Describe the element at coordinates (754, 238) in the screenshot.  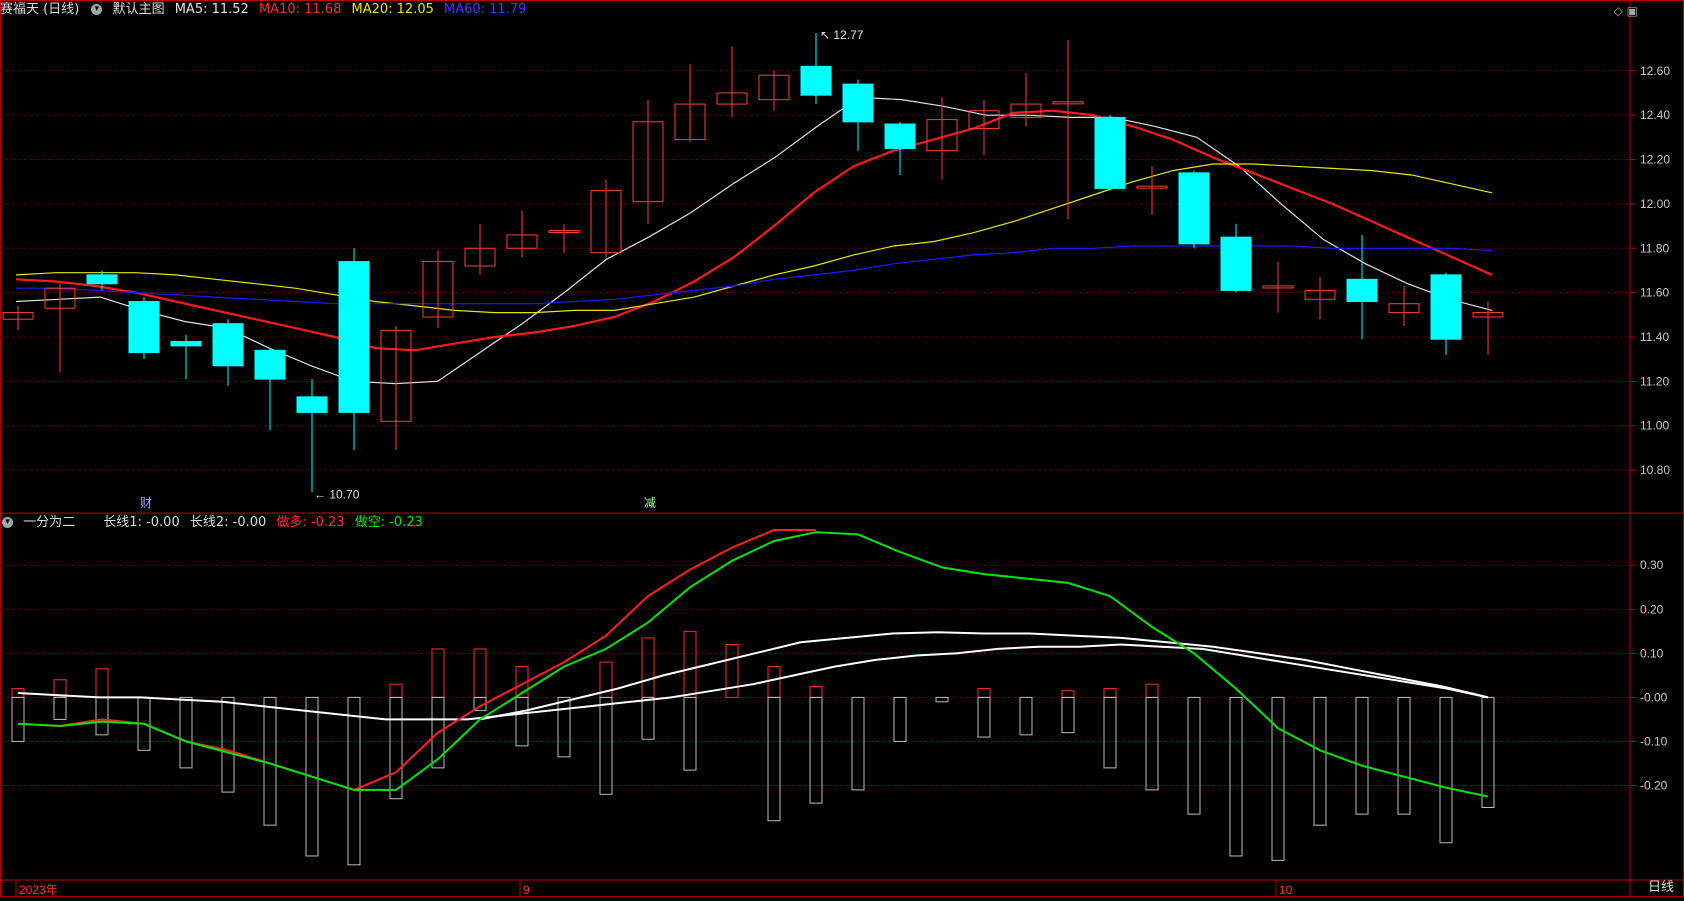
I see `ma-line-ma20` at that location.